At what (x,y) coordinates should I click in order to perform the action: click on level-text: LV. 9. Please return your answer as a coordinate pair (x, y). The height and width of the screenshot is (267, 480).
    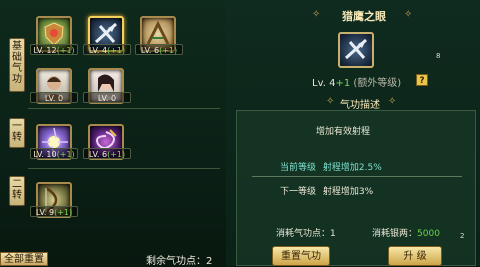
    Looking at the image, I should click on (45, 212).